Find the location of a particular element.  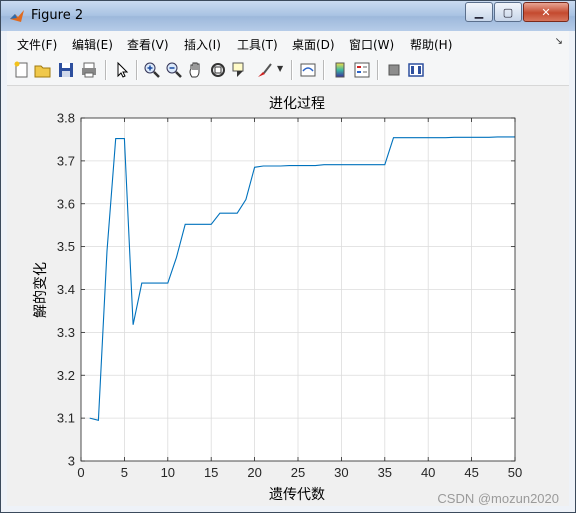

new-figure-icon is located at coordinates (22, 70).